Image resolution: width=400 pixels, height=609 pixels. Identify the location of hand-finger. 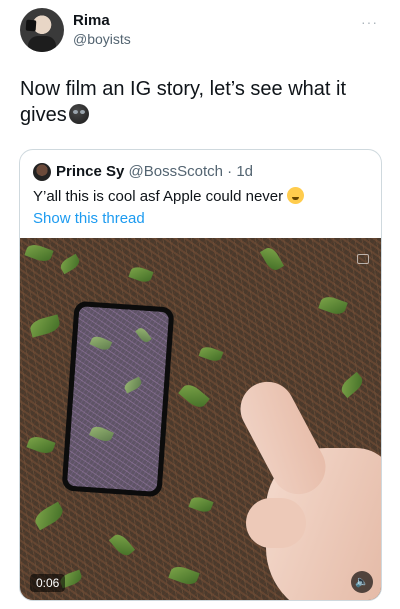
(283, 438).